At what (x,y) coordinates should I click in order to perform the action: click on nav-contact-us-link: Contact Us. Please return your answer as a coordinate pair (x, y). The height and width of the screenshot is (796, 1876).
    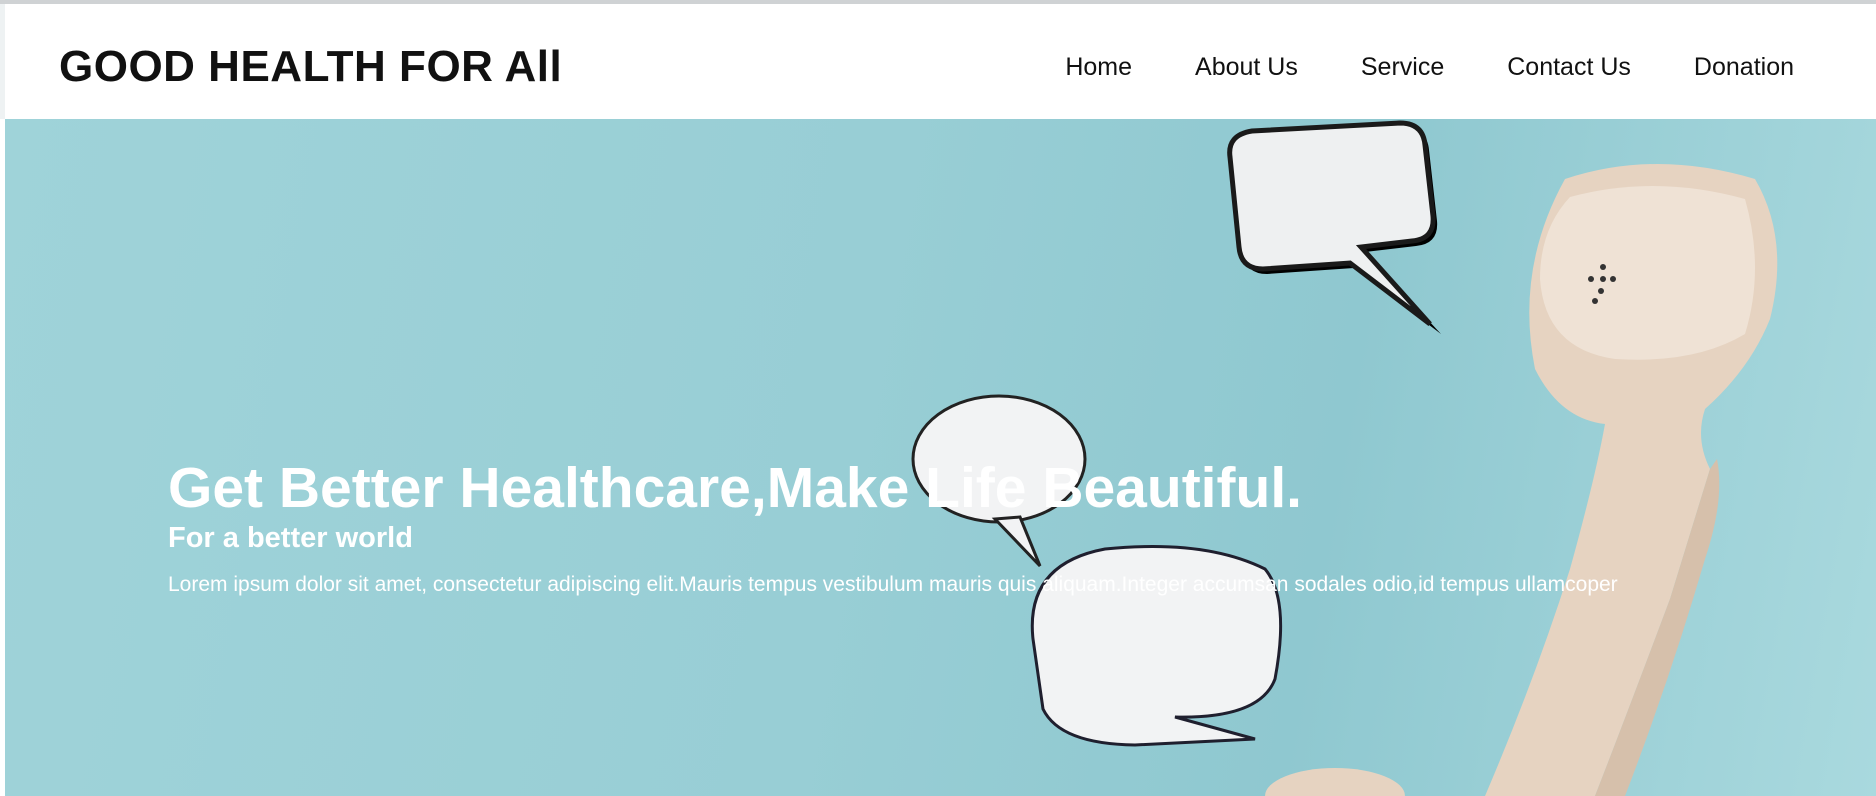
    Looking at the image, I should click on (1569, 67).